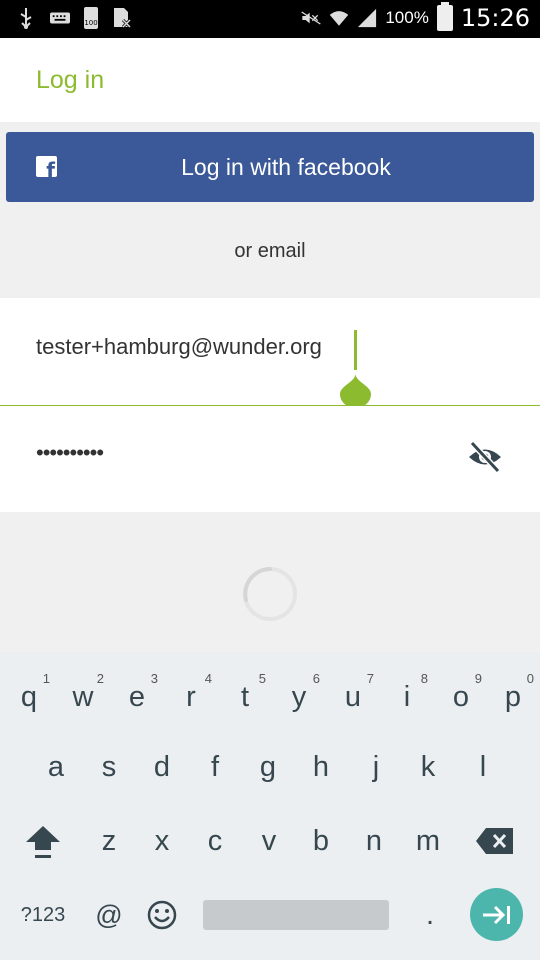 The image size is (540, 960). Describe the element at coordinates (376, 767) in the screenshot. I see `key-j: j` at that location.